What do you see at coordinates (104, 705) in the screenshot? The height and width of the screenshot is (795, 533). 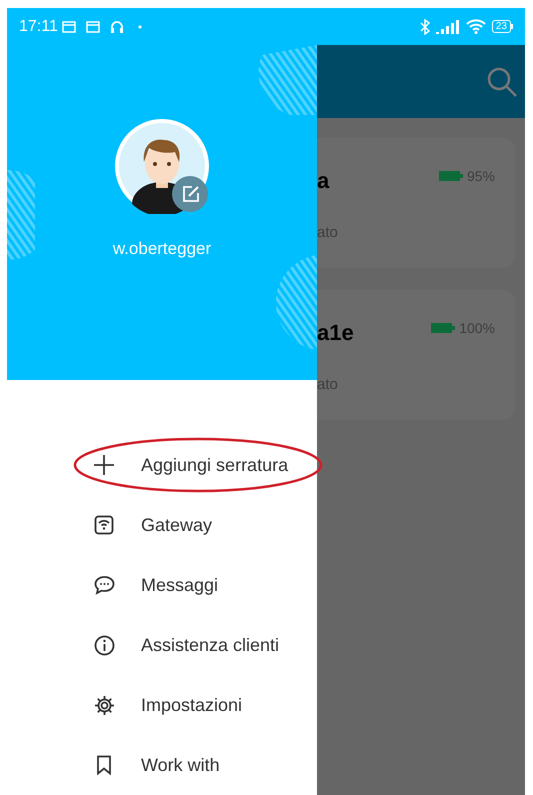 I see `settings-icon` at bounding box center [104, 705].